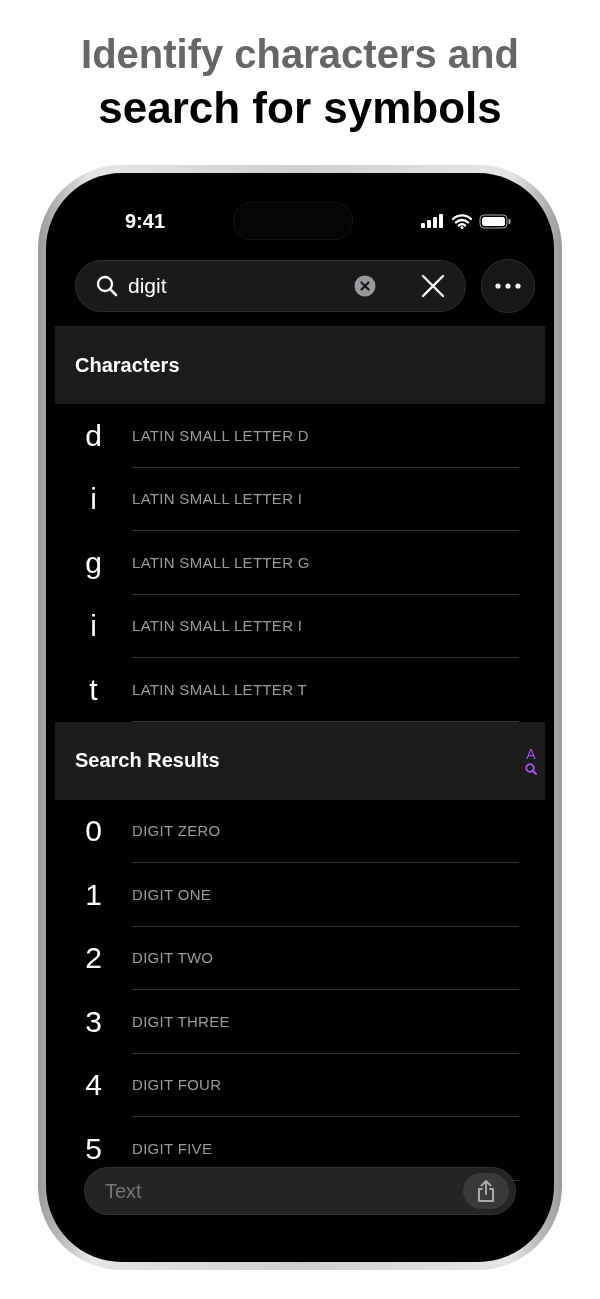 This screenshot has height=1299, width=600. I want to click on character-name: DIGIT THREE, so click(181, 1021).